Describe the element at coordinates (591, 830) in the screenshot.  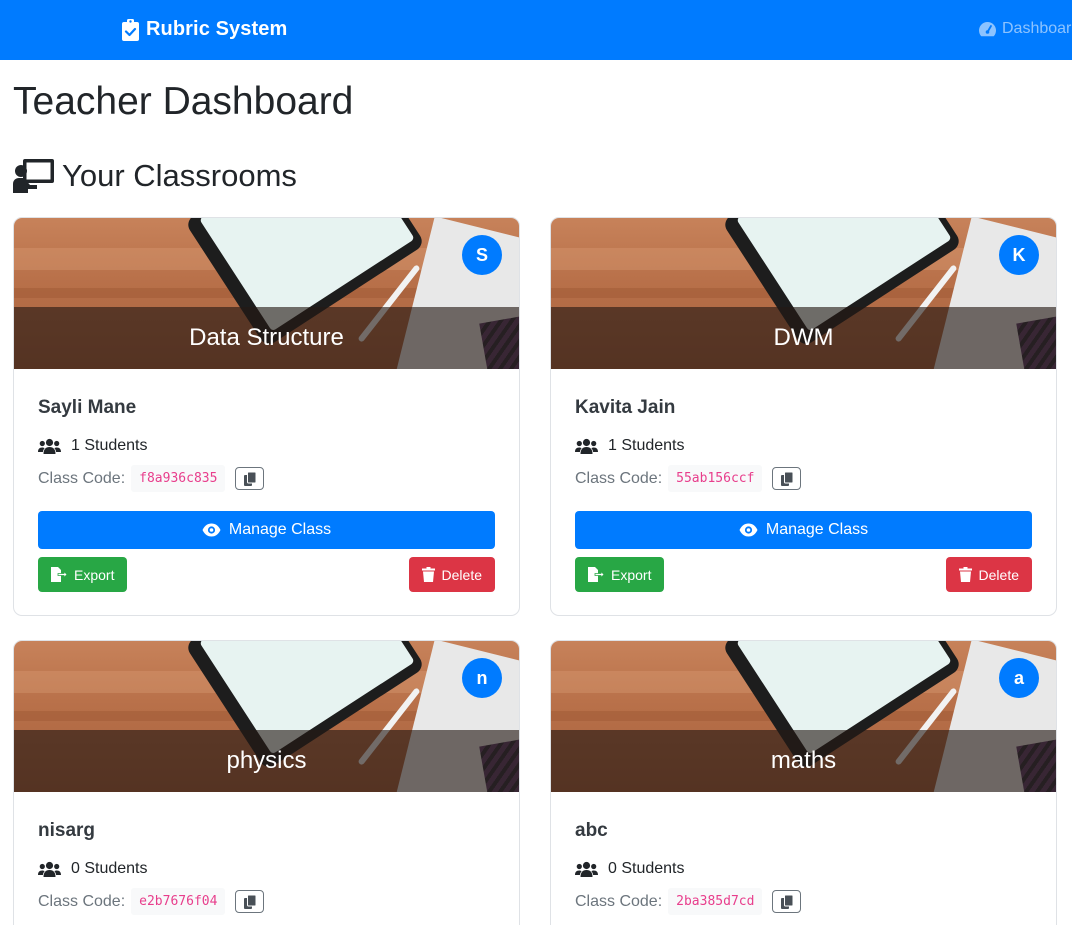
I see `teacher-name: abc` at that location.